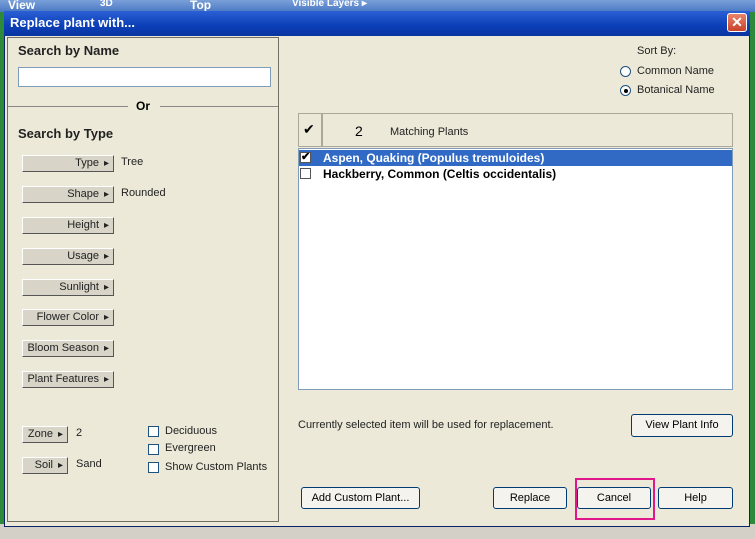 This screenshot has height=539, width=755. Describe the element at coordinates (695, 498) in the screenshot. I see `help-button: Help` at that location.